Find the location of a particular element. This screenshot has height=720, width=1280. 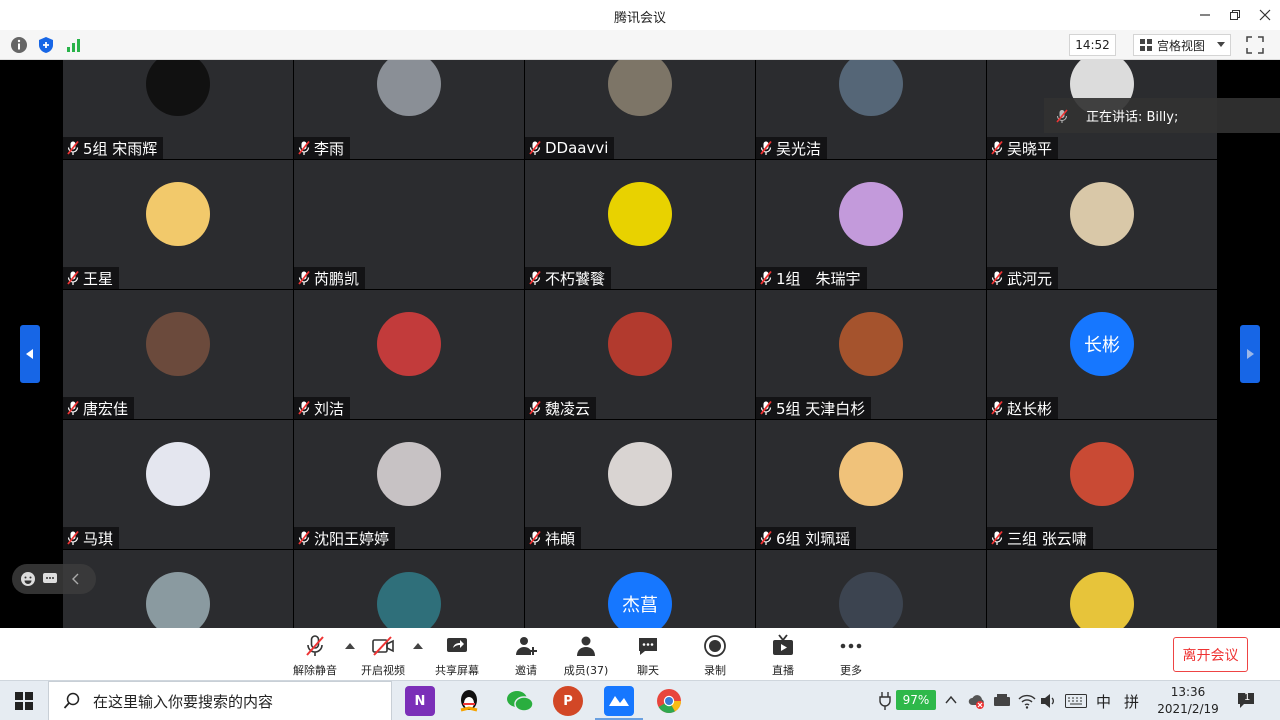

next-page-button is located at coordinates (1250, 354).